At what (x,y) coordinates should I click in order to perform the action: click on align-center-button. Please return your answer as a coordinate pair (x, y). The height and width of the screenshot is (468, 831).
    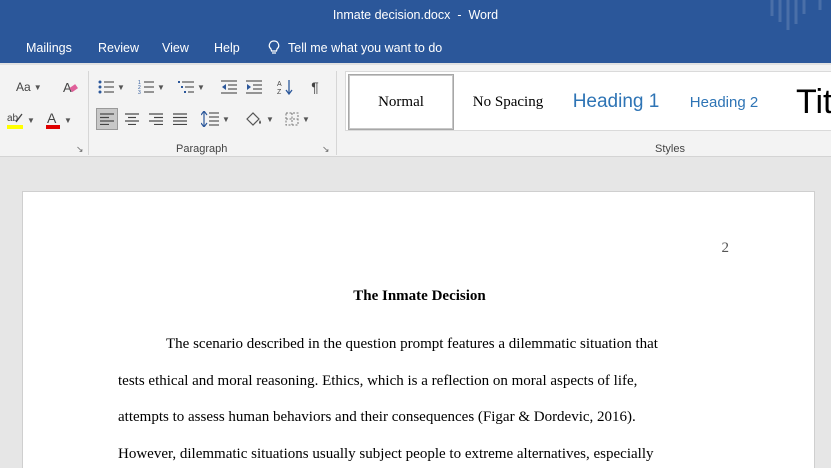
    Looking at the image, I should click on (132, 119).